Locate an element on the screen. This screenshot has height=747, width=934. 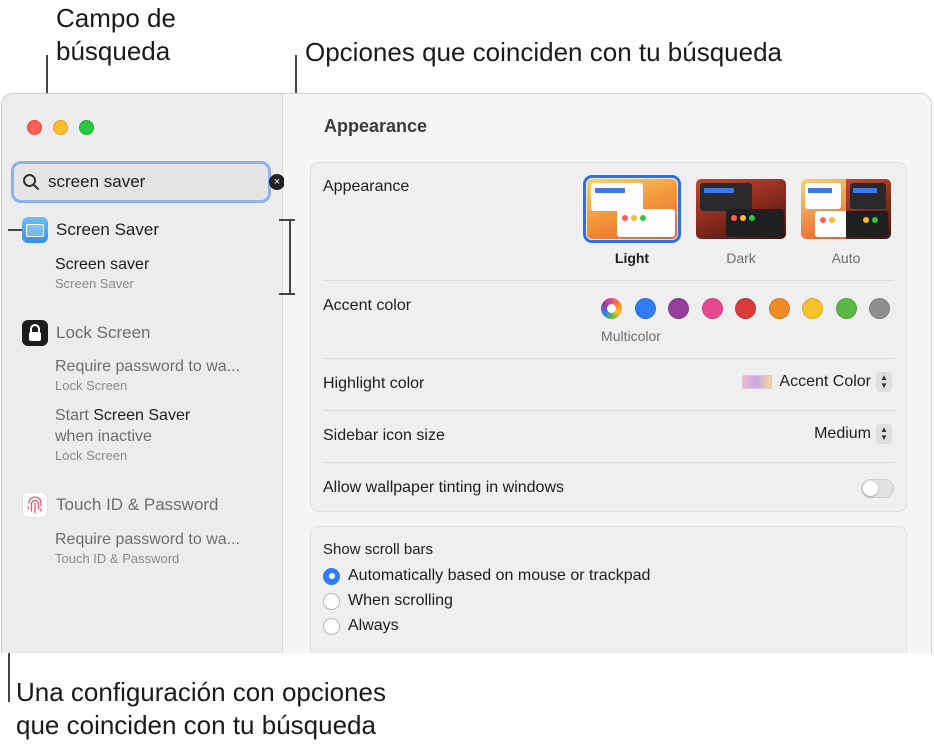
sidebar-item-lock-screen: Lock Screen is located at coordinates (86, 333).